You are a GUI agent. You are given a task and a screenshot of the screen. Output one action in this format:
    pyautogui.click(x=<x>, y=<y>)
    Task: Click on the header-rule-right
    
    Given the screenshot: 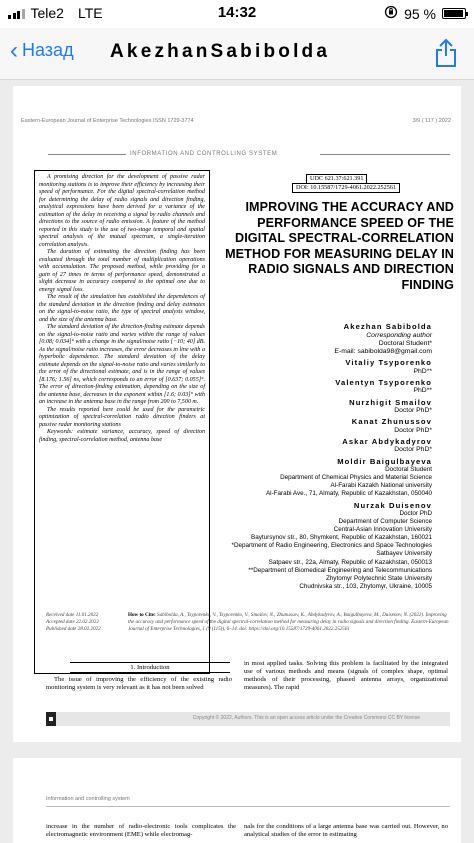 What is the action you would take?
    pyautogui.click(x=385, y=154)
    